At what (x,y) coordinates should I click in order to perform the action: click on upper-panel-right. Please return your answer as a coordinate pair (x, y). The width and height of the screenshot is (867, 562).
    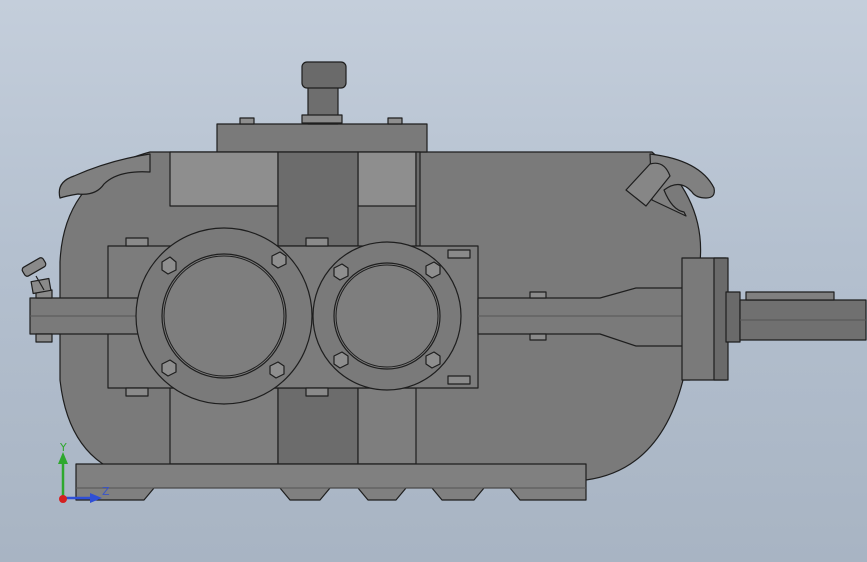
    Looking at the image, I should click on (387, 179).